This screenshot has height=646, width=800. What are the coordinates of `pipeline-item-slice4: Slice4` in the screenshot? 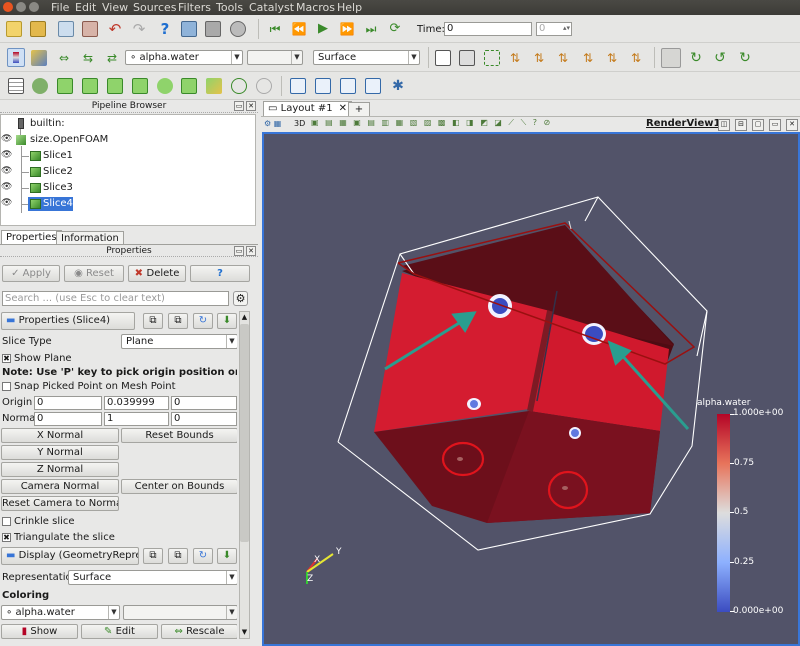 It's located at (58, 203).